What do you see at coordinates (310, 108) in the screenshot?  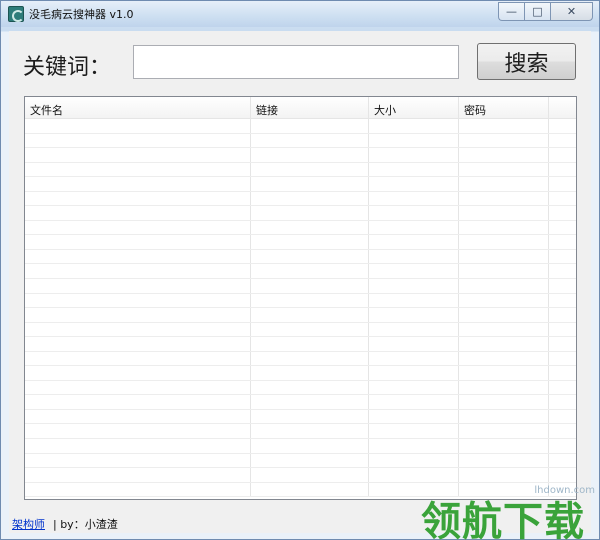 I see `column-header-link: 链接` at bounding box center [310, 108].